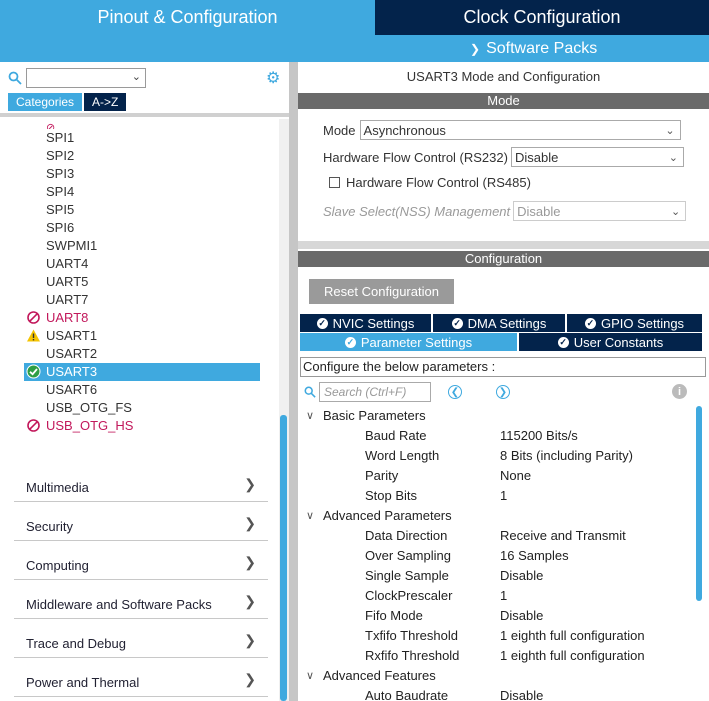 Image resolution: width=709 pixels, height=701 pixels. I want to click on category-item: Power and Thermal ❯, so click(141, 677).